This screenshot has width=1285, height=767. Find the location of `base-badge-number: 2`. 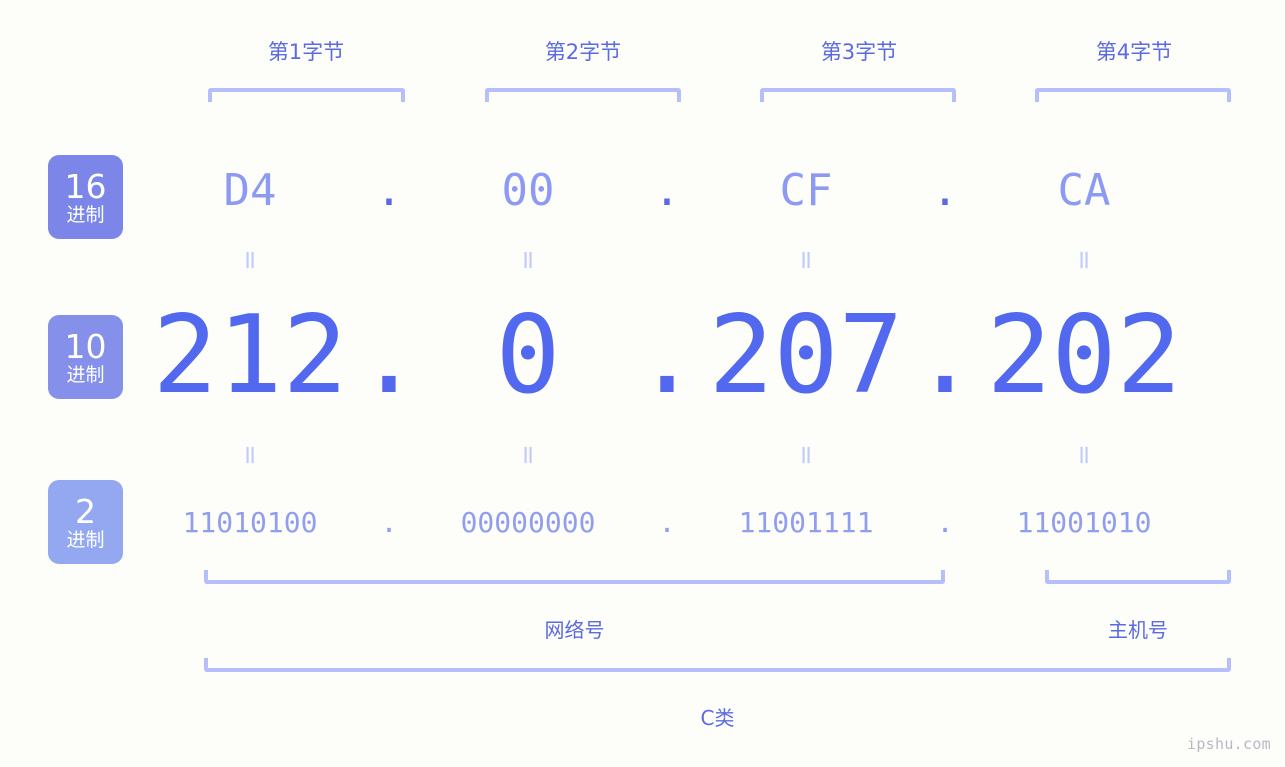

base-badge-number: 2 is located at coordinates (85, 511).